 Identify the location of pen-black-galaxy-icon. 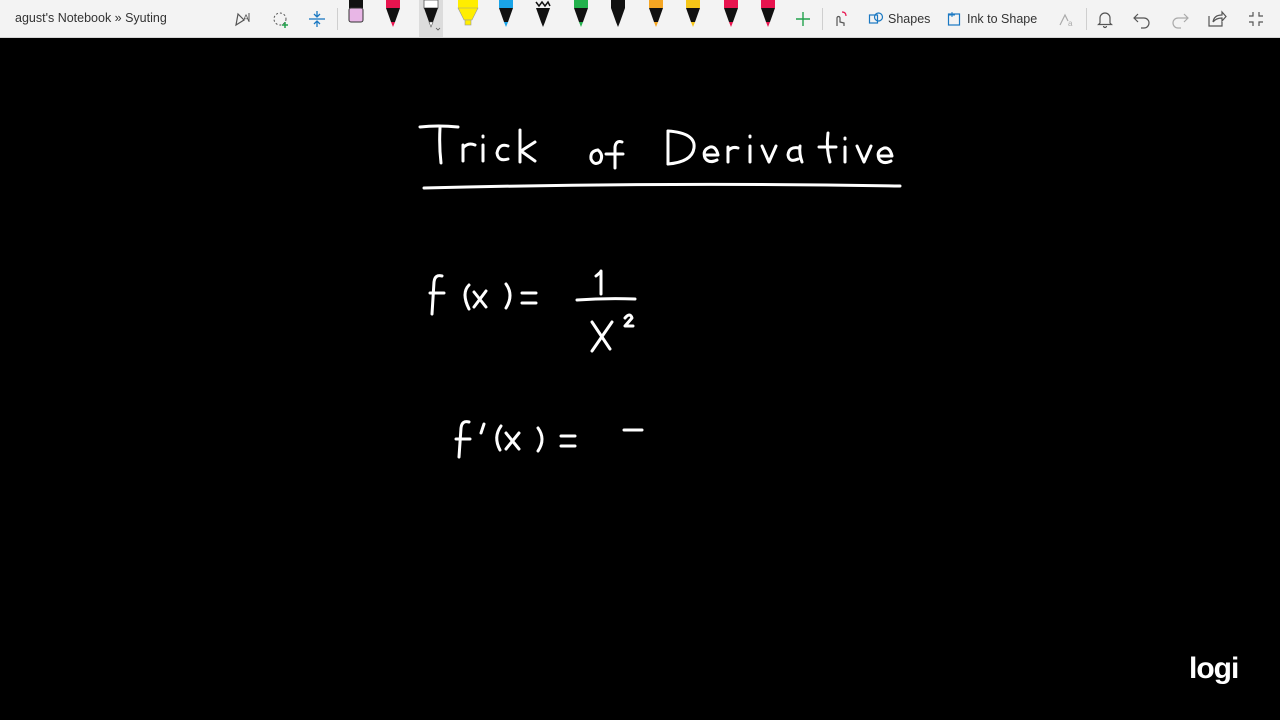
(543, 16).